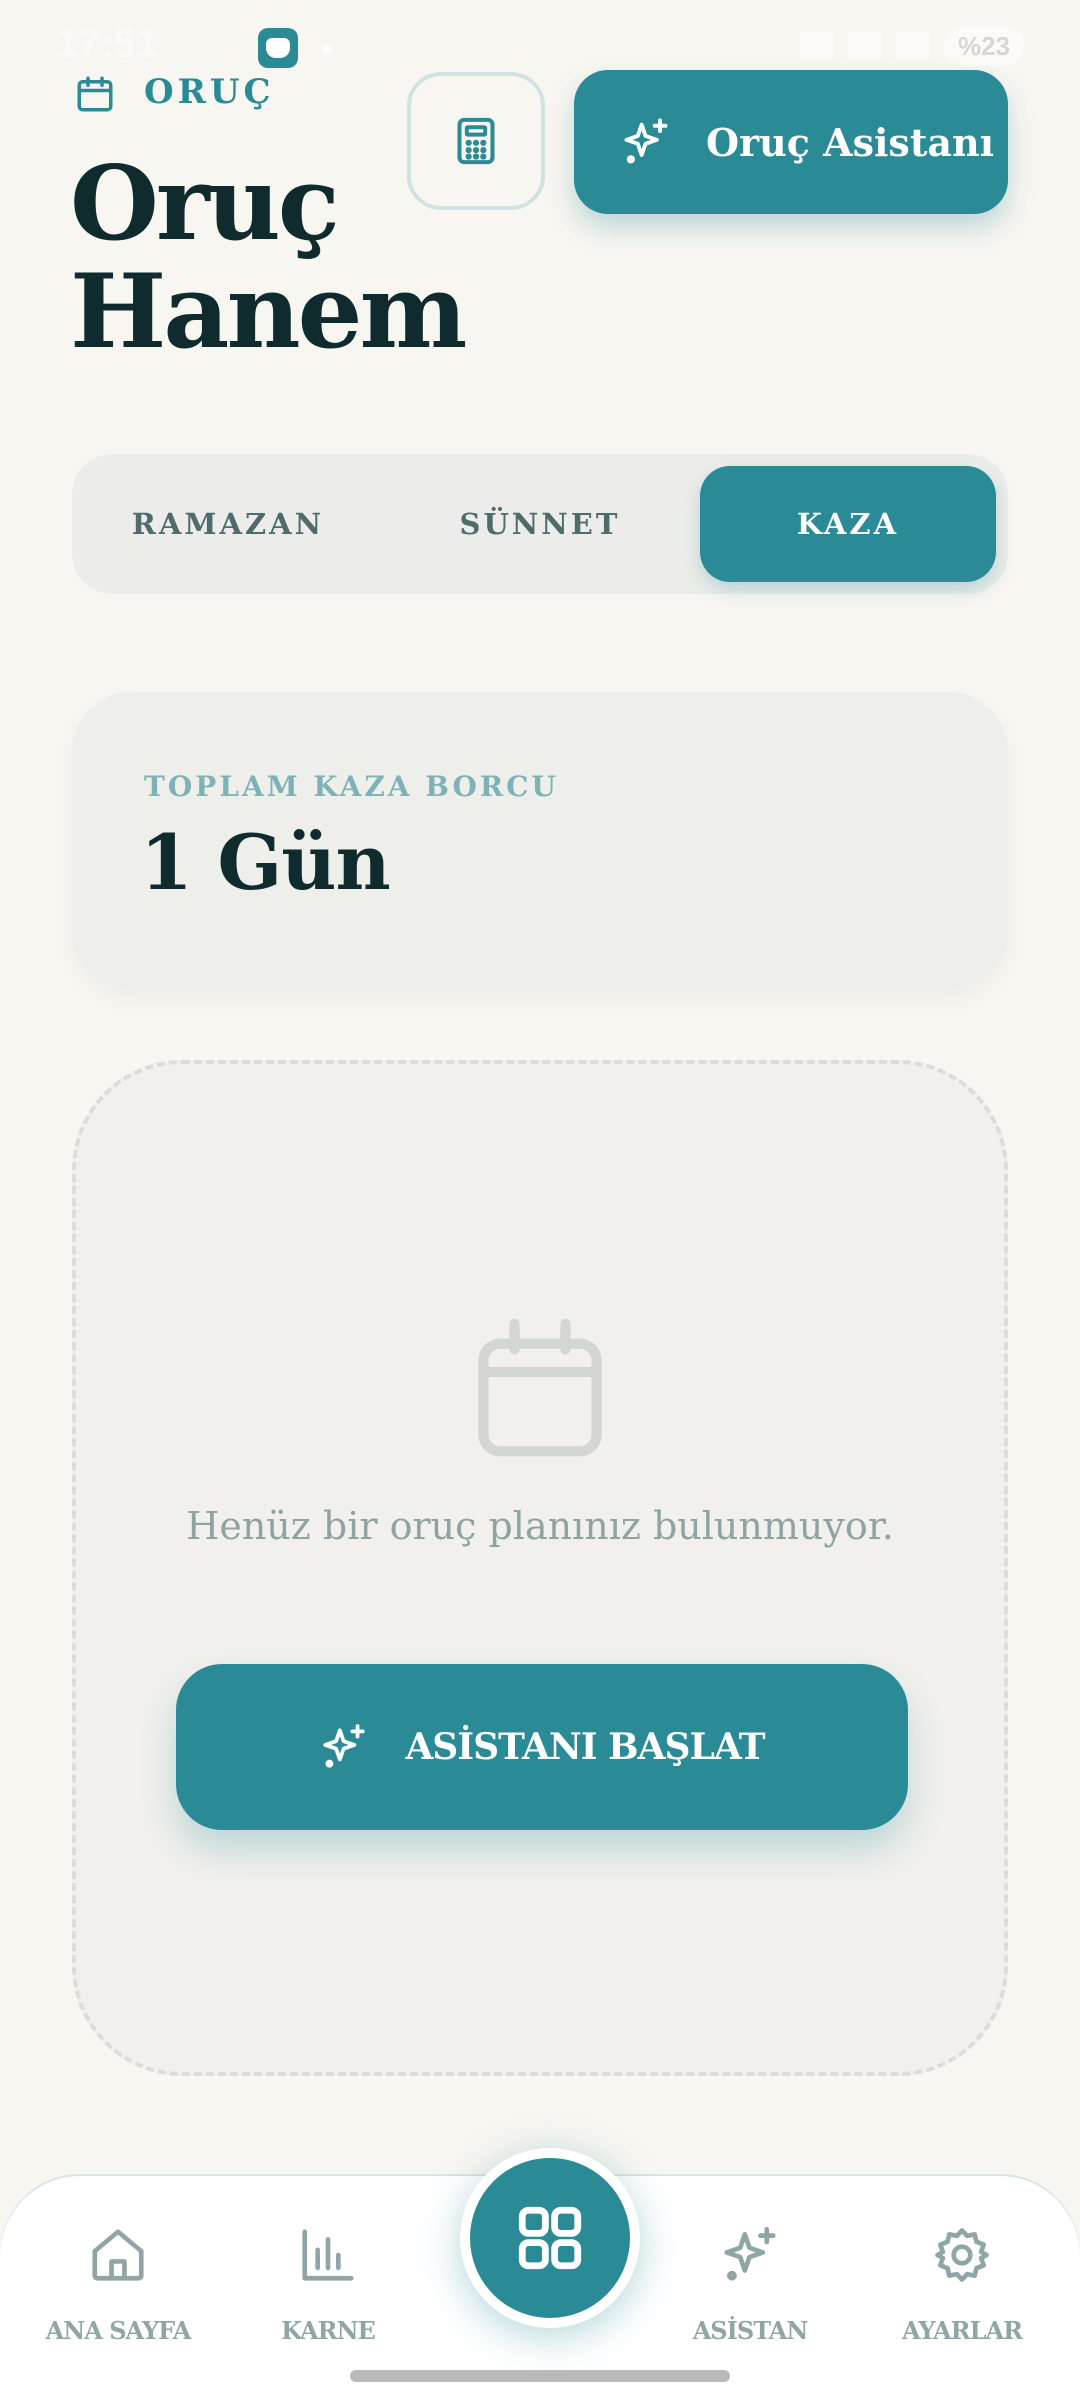  What do you see at coordinates (118, 2330) in the screenshot?
I see `nav-label-home: ANA SAYFA` at bounding box center [118, 2330].